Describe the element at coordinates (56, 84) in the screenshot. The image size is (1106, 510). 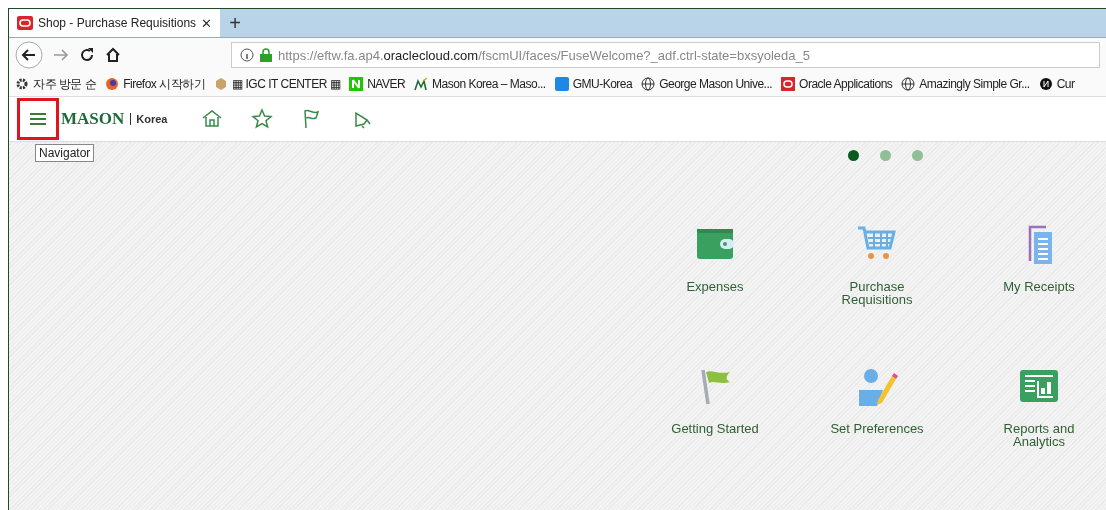
I see `bookmark: 자주 방문 순` at that location.